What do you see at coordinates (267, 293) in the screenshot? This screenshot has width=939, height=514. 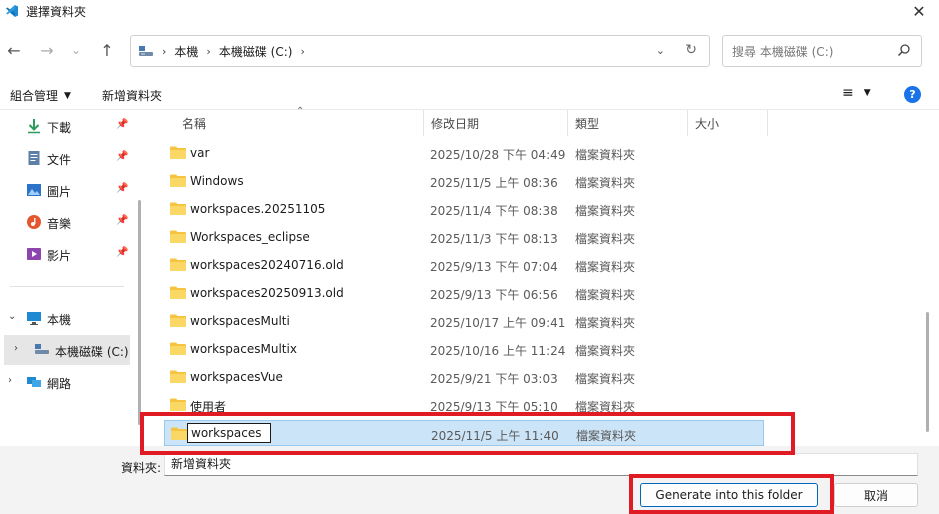 I see `file-name: workspaces20250913.old` at bounding box center [267, 293].